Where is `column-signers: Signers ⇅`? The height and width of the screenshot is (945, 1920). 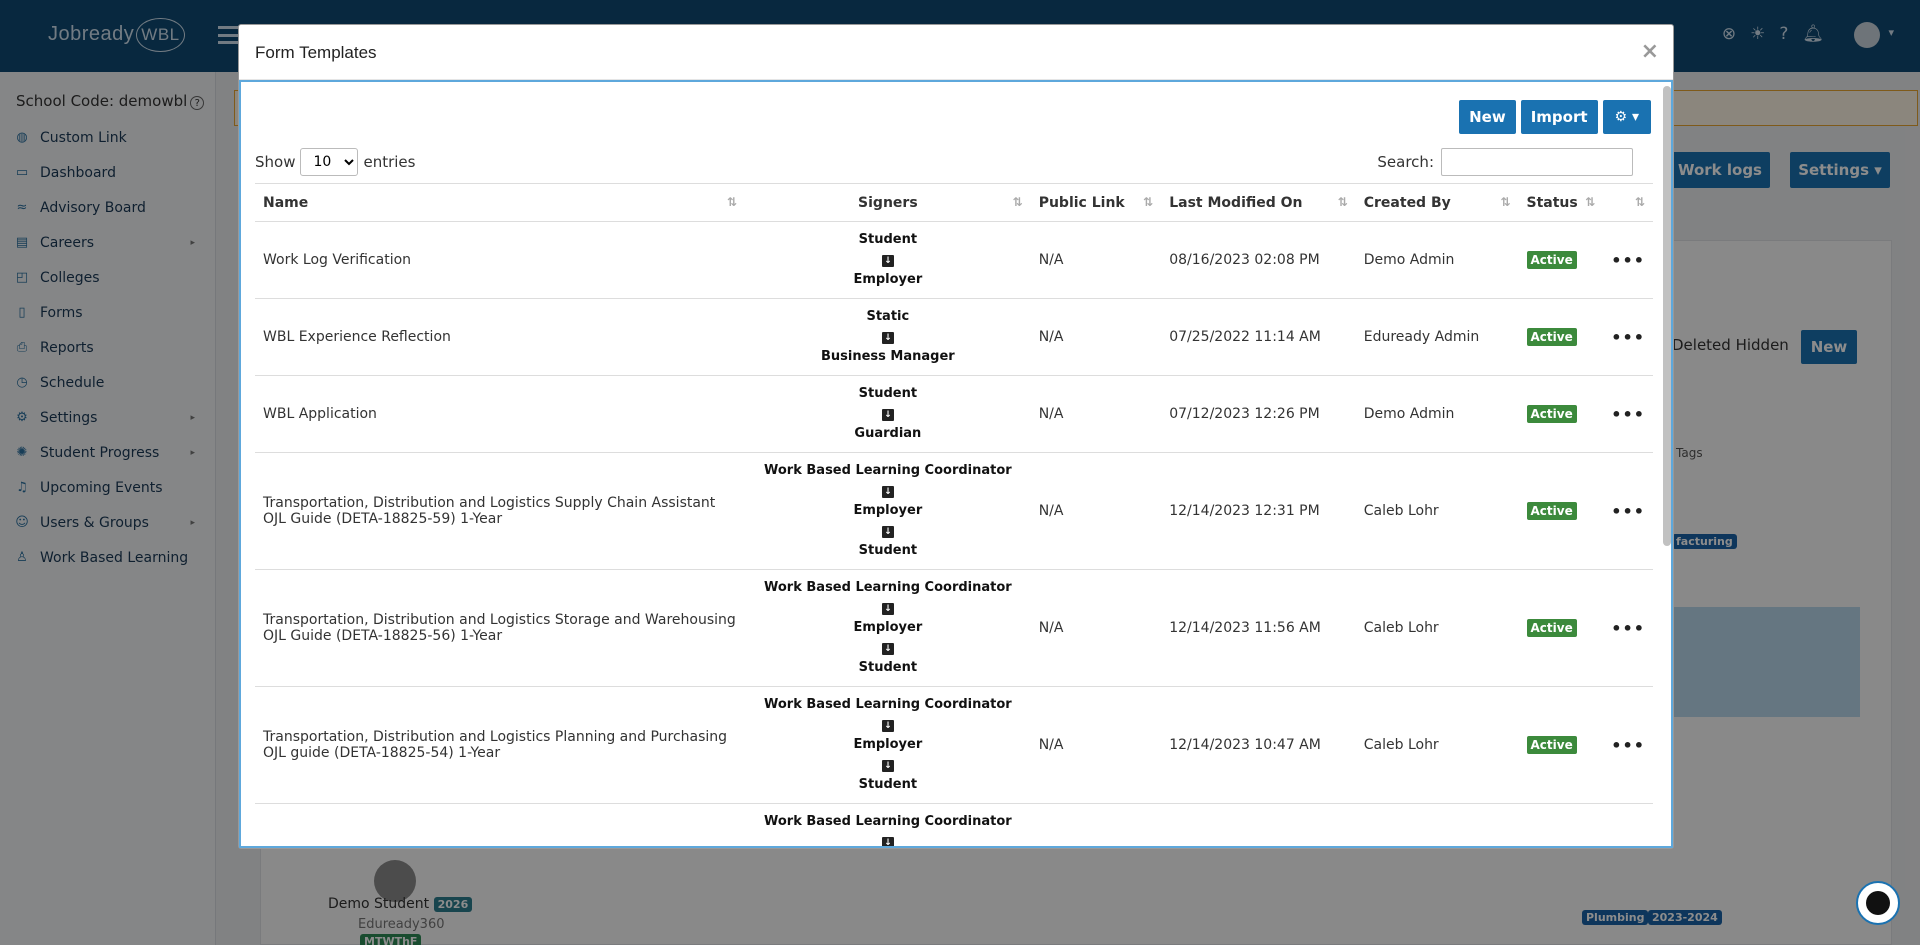
column-signers: Signers ⇅ is located at coordinates (888, 202).